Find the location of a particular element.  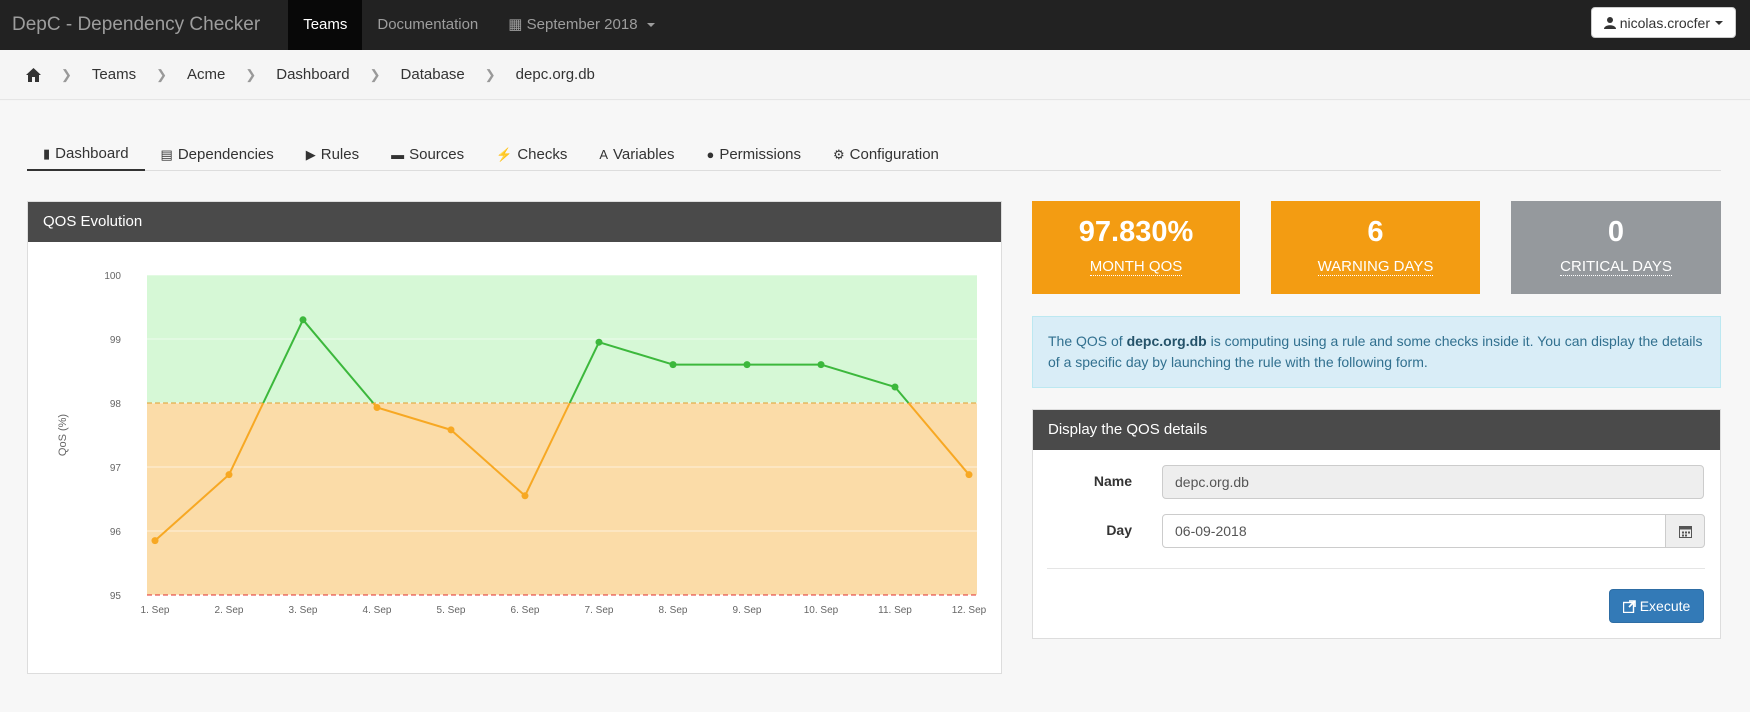

tab-permissions: ● Permissions is located at coordinates (753, 154).